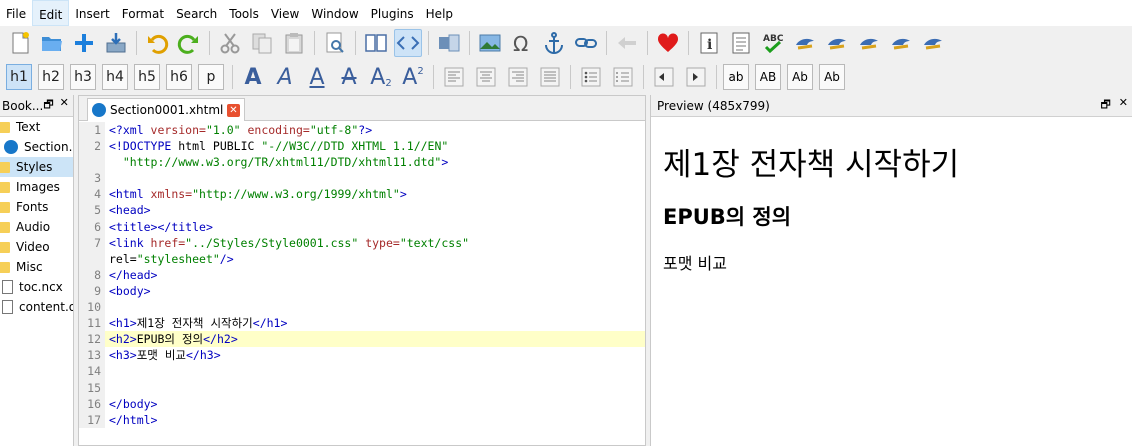 This screenshot has height=446, width=1132. I want to click on tree-item: content.op, so click(36, 307).